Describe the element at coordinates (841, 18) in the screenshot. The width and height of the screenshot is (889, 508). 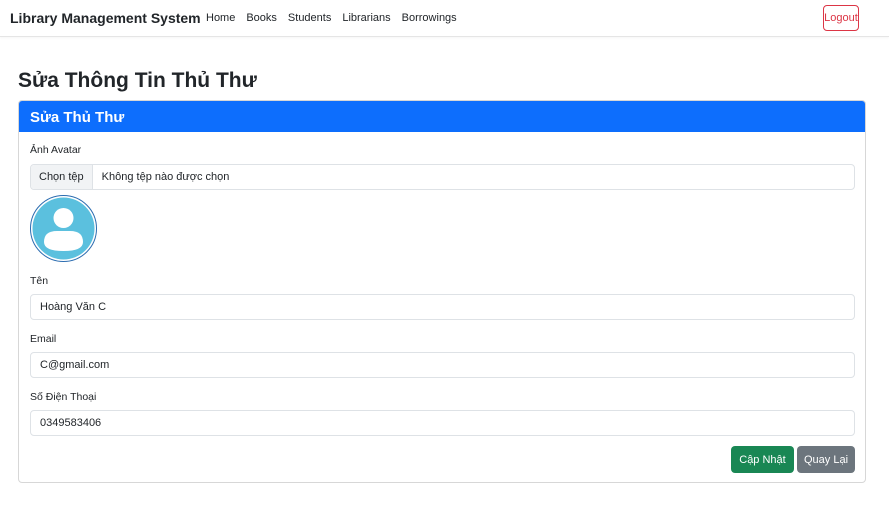
I see `logout-button: Logout` at that location.